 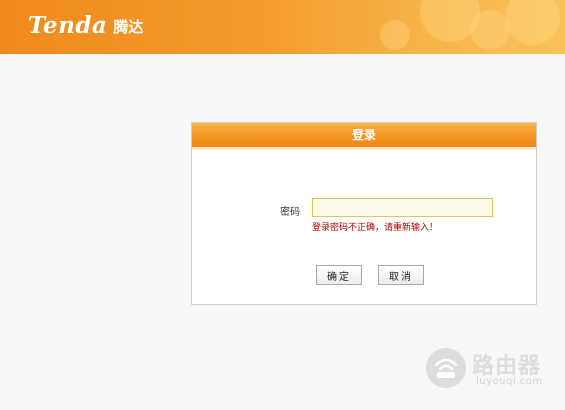 I want to click on router-logo-icon, so click(x=446, y=368).